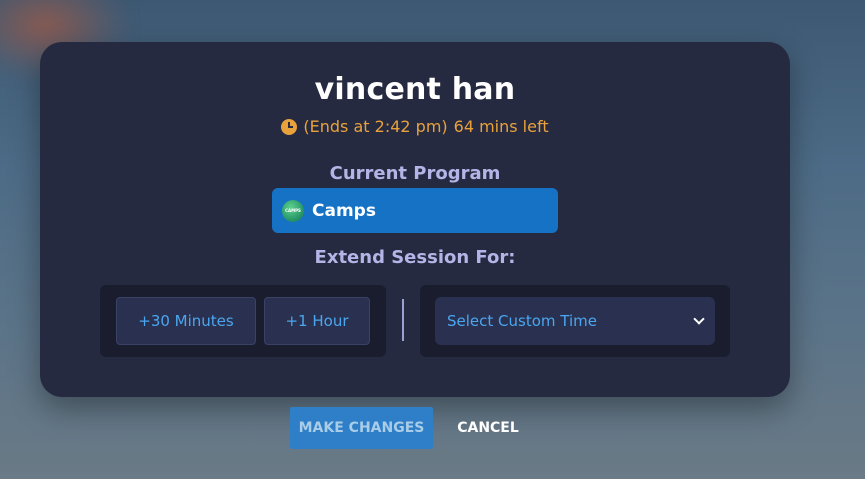 The height and width of the screenshot is (479, 865). I want to click on clock-icon, so click(289, 126).